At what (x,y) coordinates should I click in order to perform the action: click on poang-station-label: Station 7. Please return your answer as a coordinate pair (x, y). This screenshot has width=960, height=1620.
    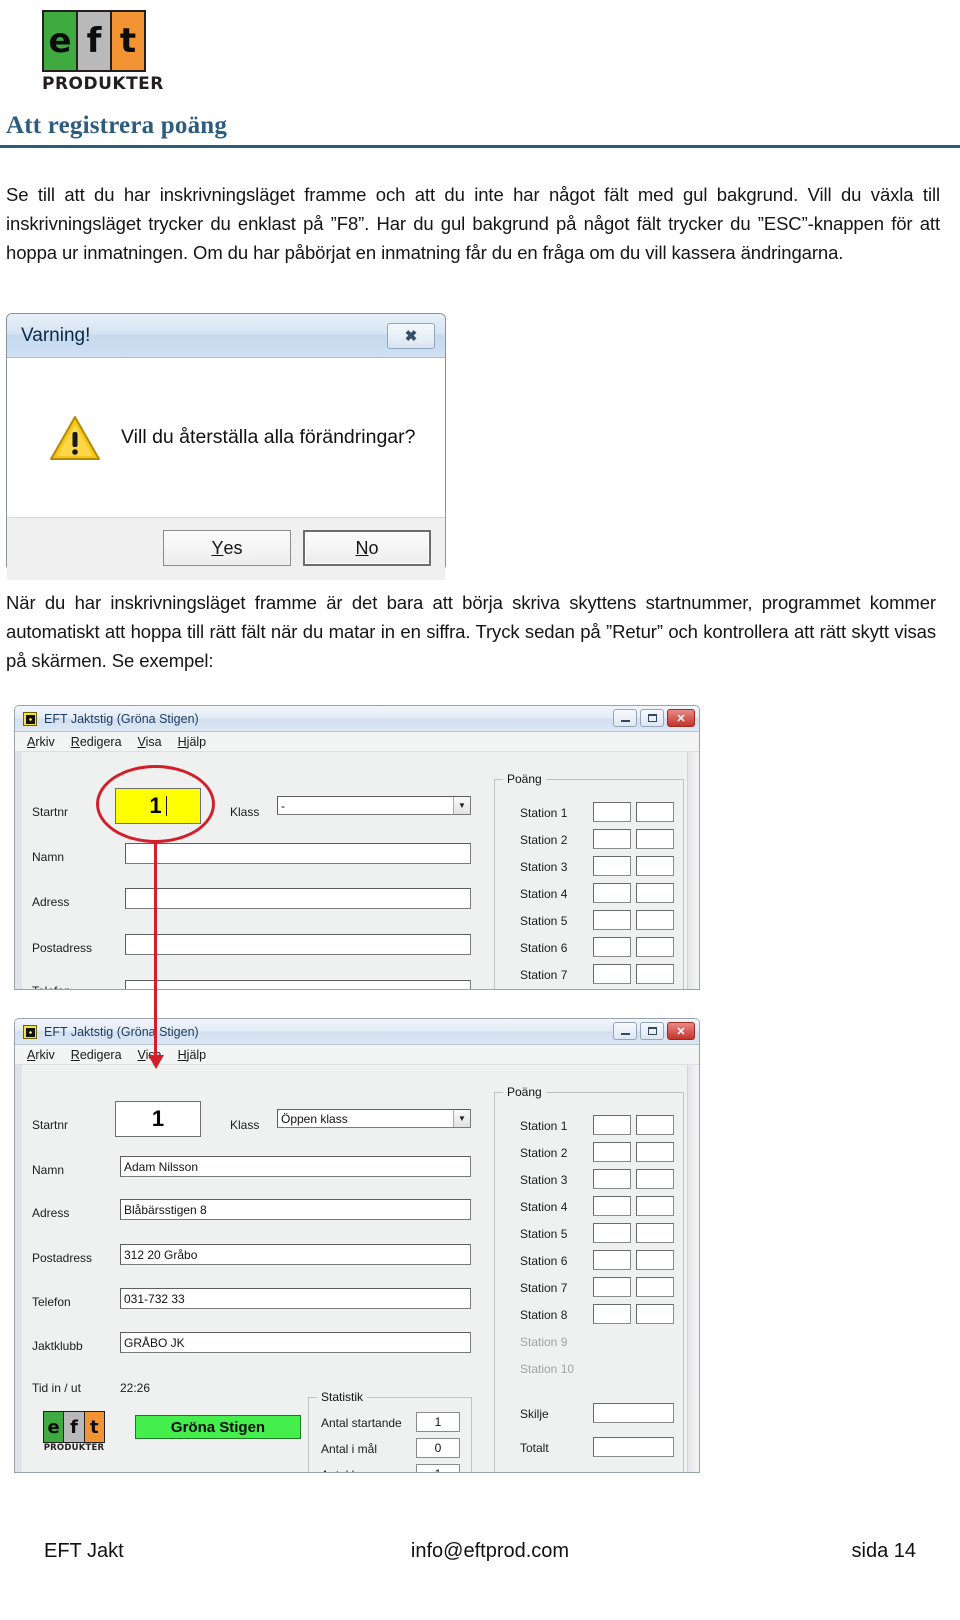
    Looking at the image, I should click on (544, 975).